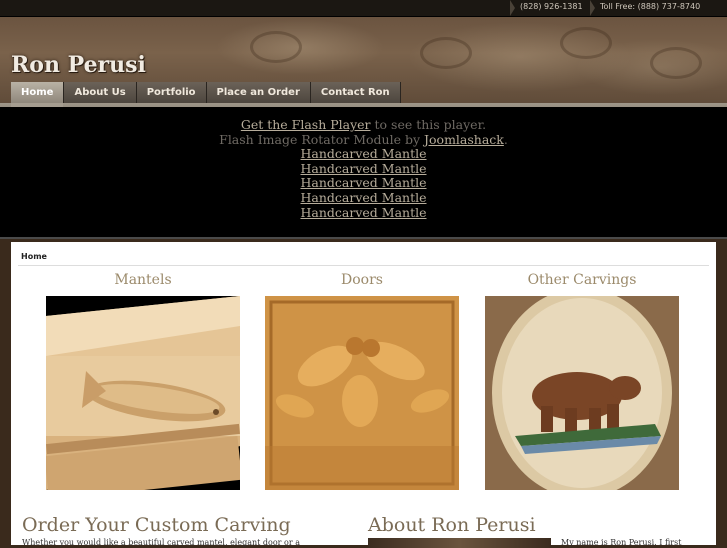 This screenshot has height=548, width=727. Describe the element at coordinates (171, 92) in the screenshot. I see `nav-portfolio: Portfolio` at that location.